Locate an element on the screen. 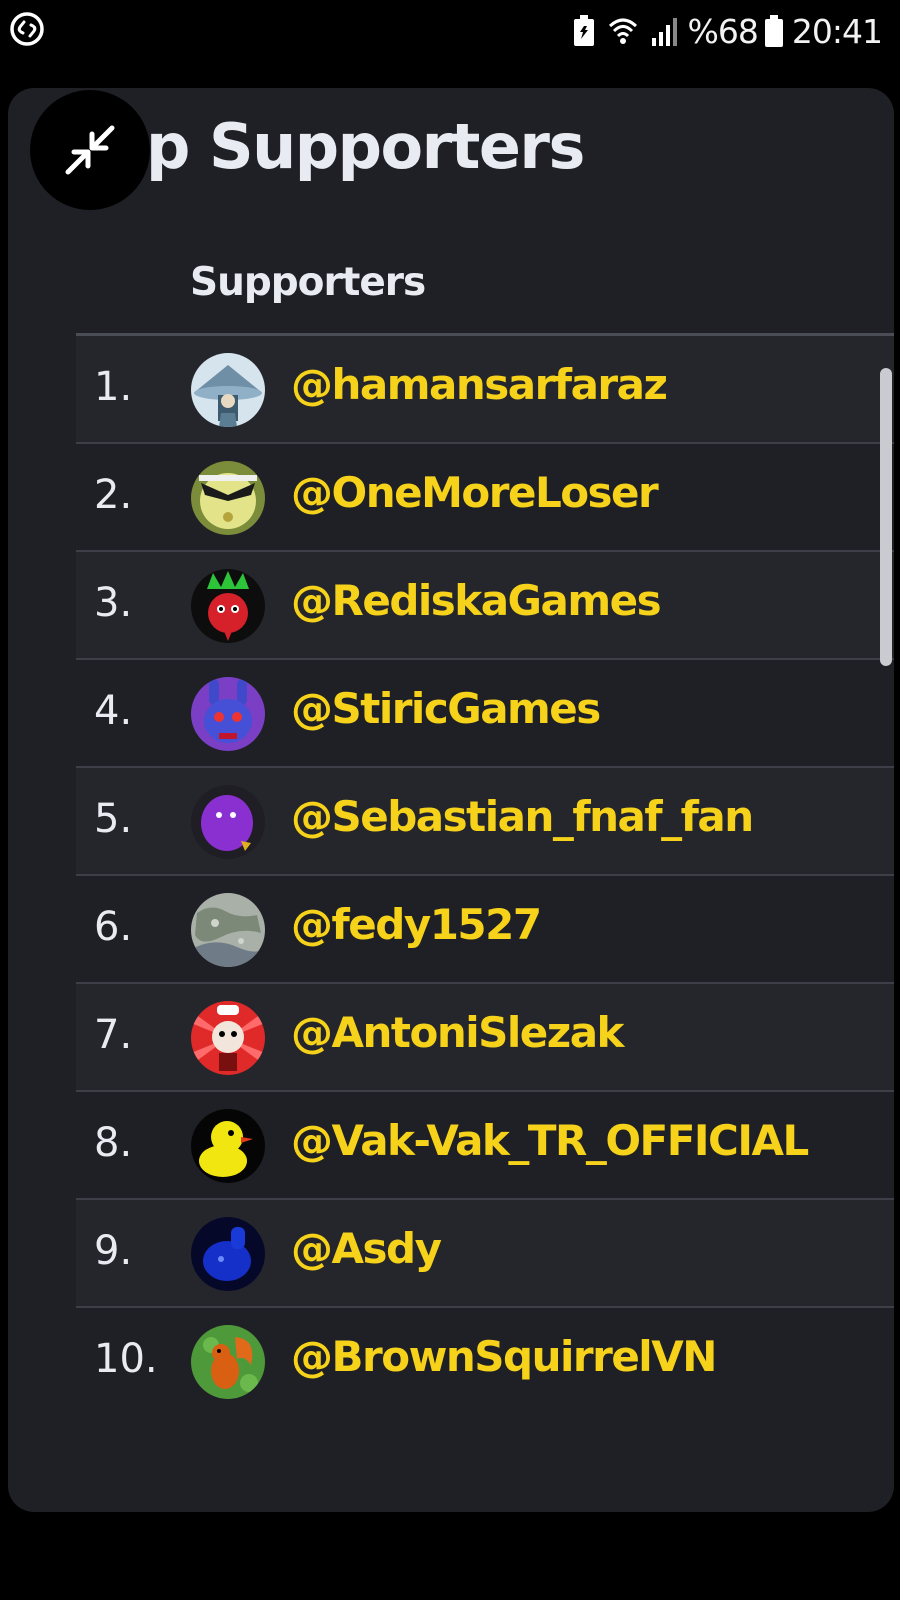 The image size is (900, 1600). supporter-row-8: 8. @Vak-Vak_TR_OFFICIAL is located at coordinates (485, 1146).